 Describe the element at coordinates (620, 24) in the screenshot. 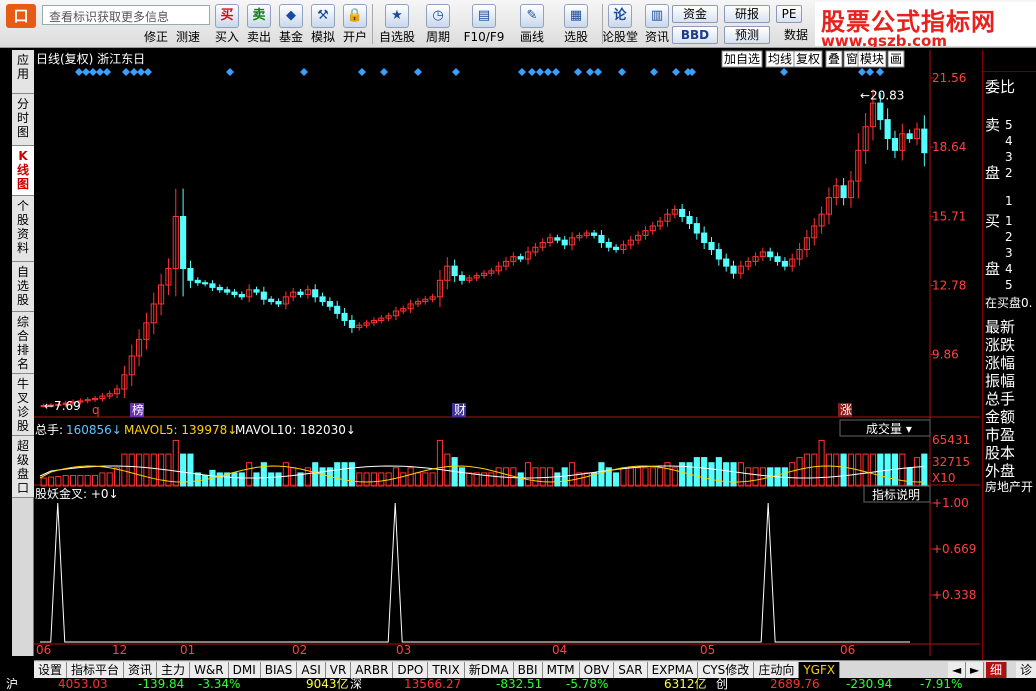

I see `toolbar-button-12: 论论股堂` at that location.